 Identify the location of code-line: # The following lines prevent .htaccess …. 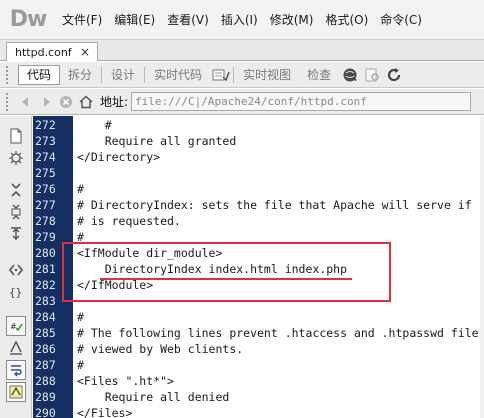
(278, 333).